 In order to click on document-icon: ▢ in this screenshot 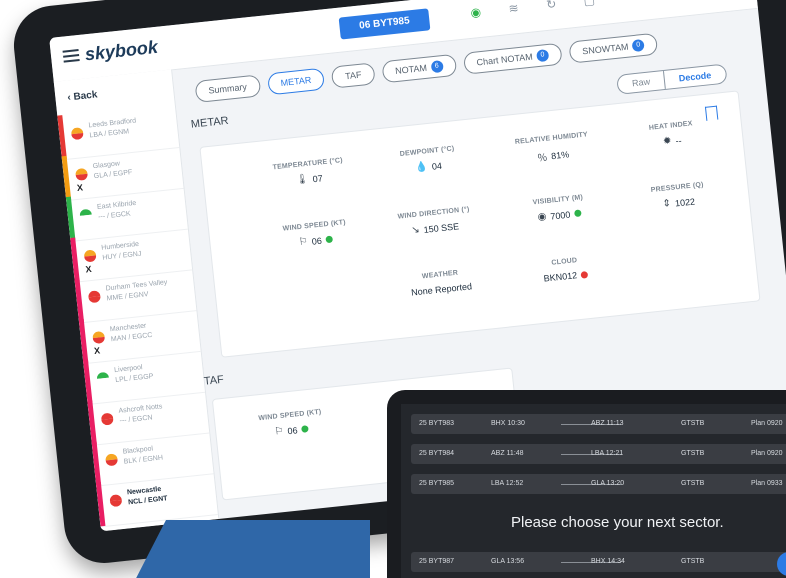, I will do `click(588, 4)`.